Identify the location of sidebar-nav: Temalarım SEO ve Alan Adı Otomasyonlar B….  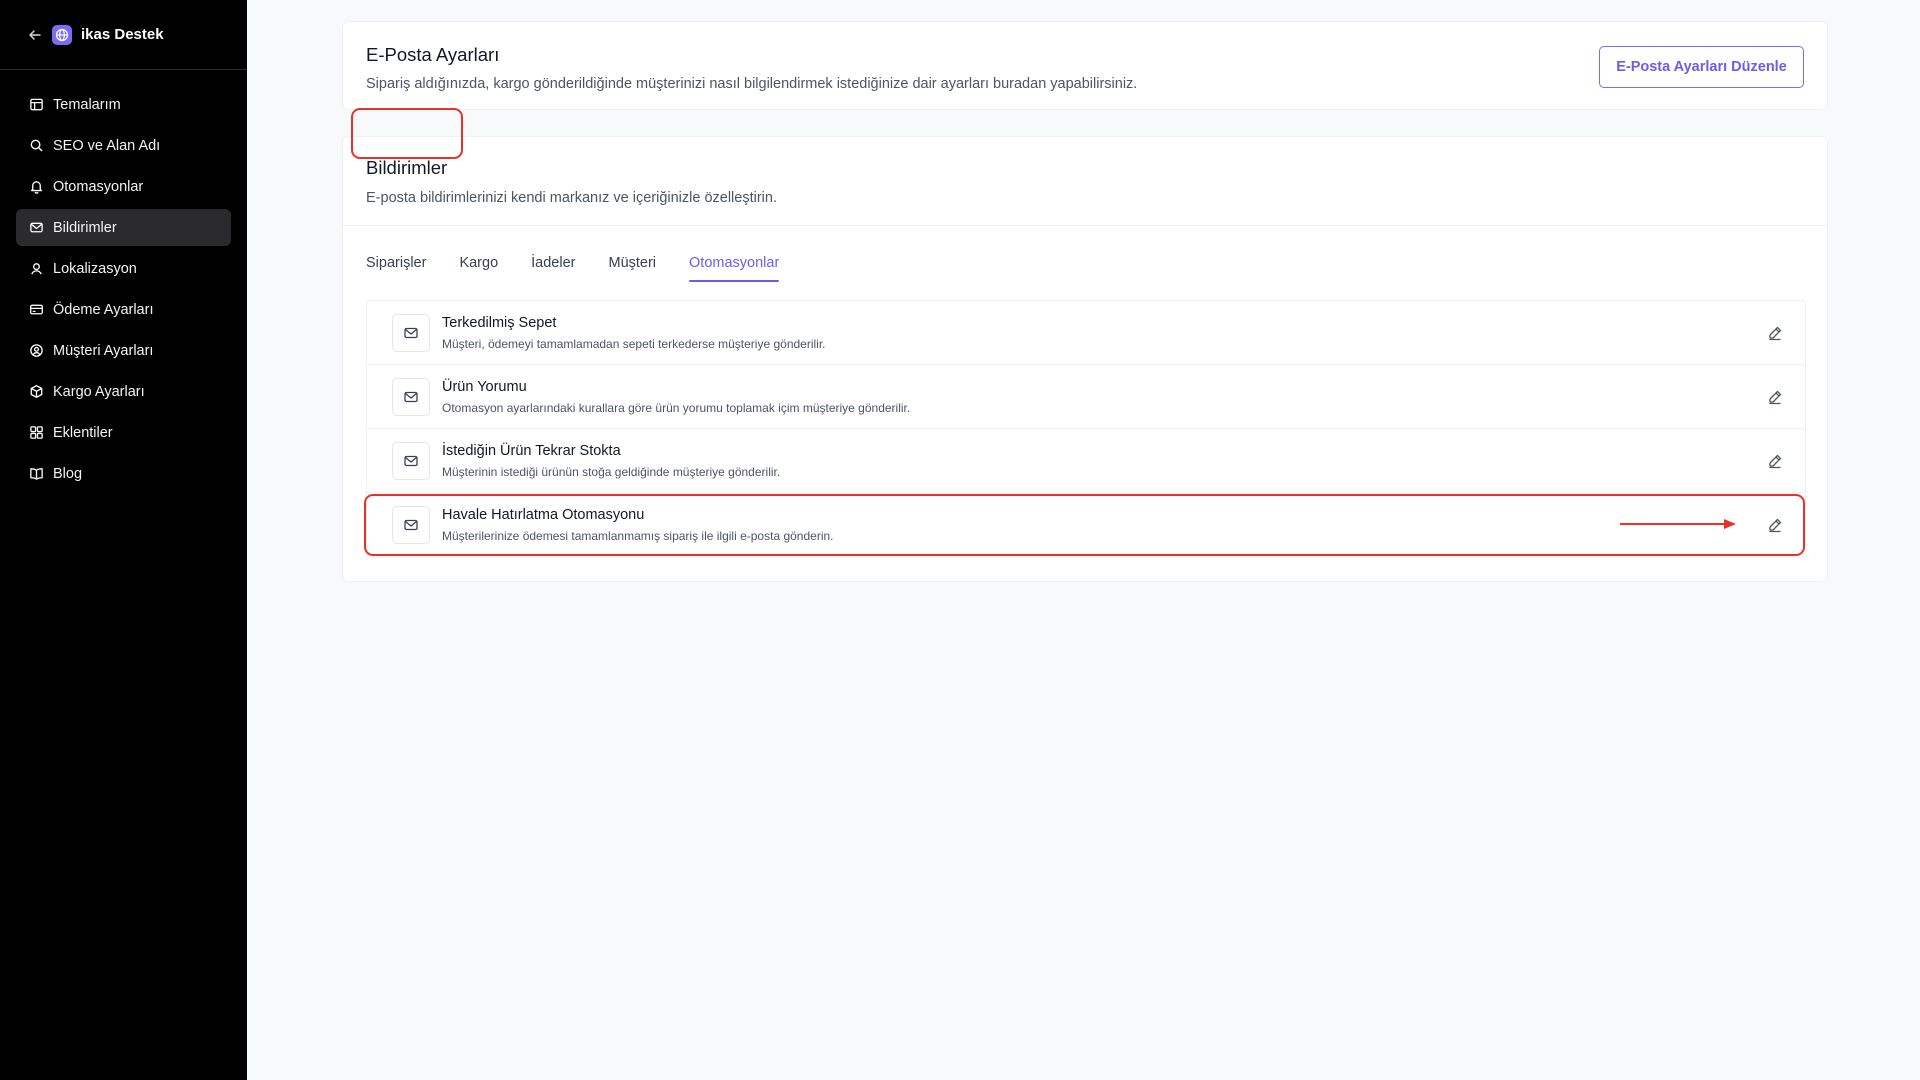
(123, 281).